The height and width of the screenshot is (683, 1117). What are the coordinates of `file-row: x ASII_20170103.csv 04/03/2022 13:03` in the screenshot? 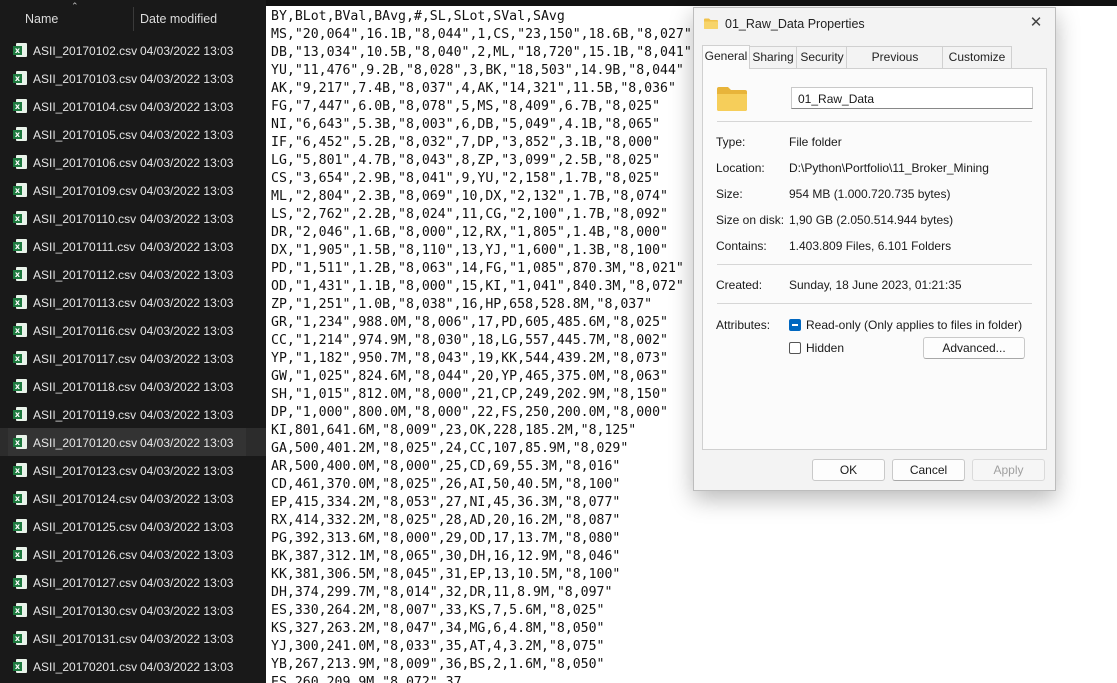 It's located at (133, 78).